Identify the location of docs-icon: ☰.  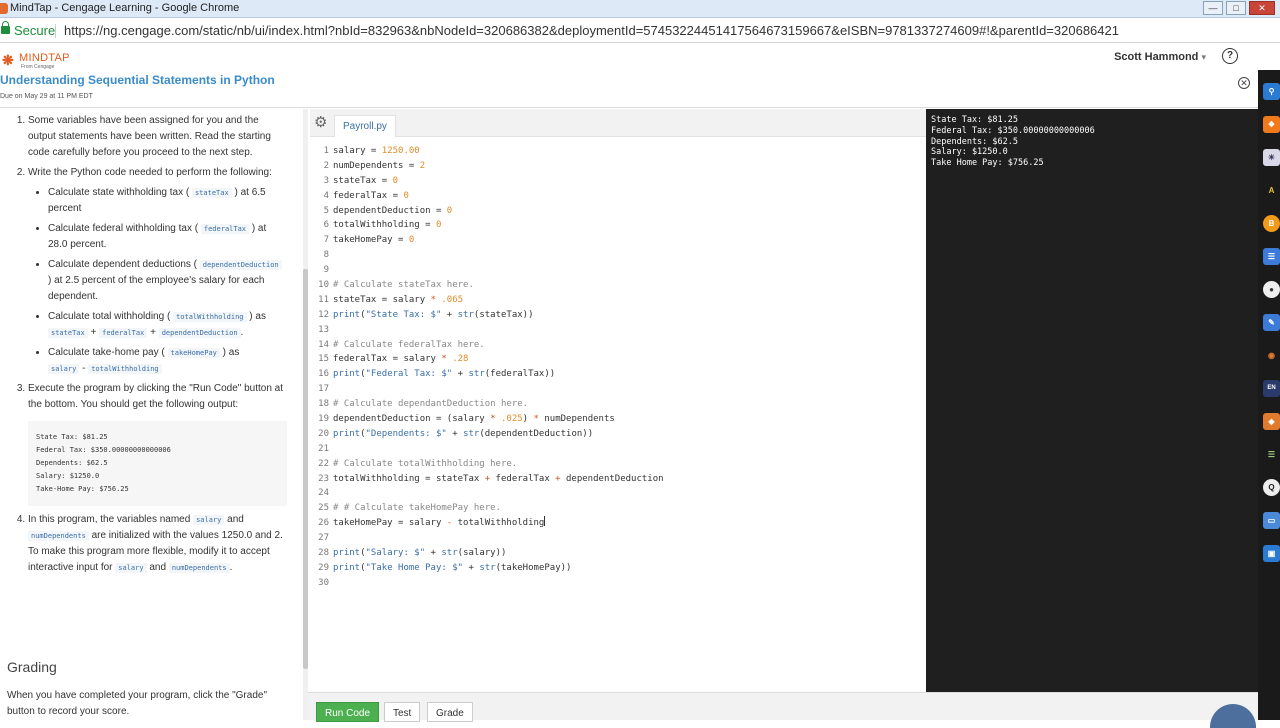
(1271, 256).